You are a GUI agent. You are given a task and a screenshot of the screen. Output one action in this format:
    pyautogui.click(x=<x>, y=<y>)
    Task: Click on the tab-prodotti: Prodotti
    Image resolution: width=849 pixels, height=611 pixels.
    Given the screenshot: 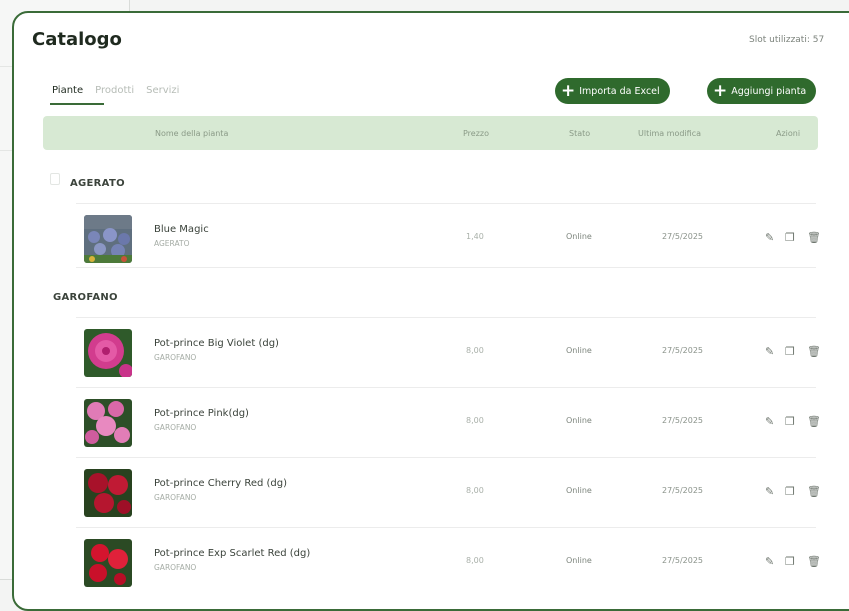 What is the action you would take?
    pyautogui.click(x=114, y=90)
    